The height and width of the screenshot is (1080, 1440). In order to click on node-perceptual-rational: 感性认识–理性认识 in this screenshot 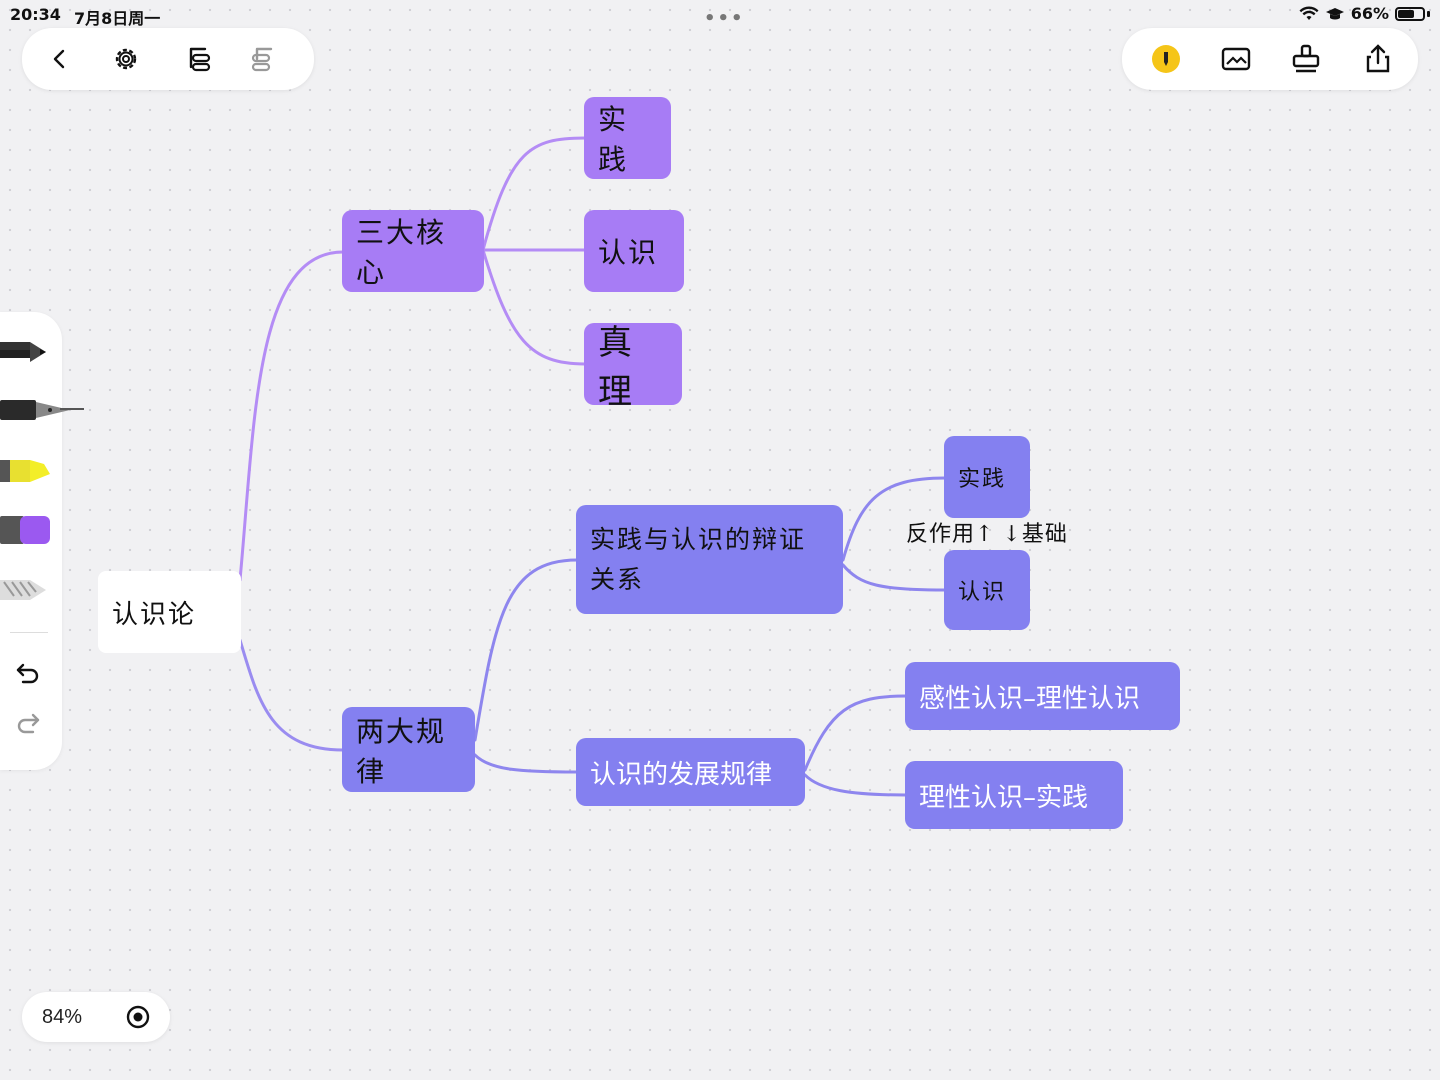, I will do `click(1042, 696)`.